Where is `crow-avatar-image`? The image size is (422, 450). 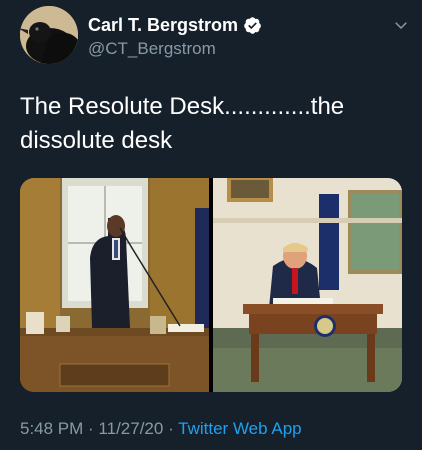 crow-avatar-image is located at coordinates (49, 35).